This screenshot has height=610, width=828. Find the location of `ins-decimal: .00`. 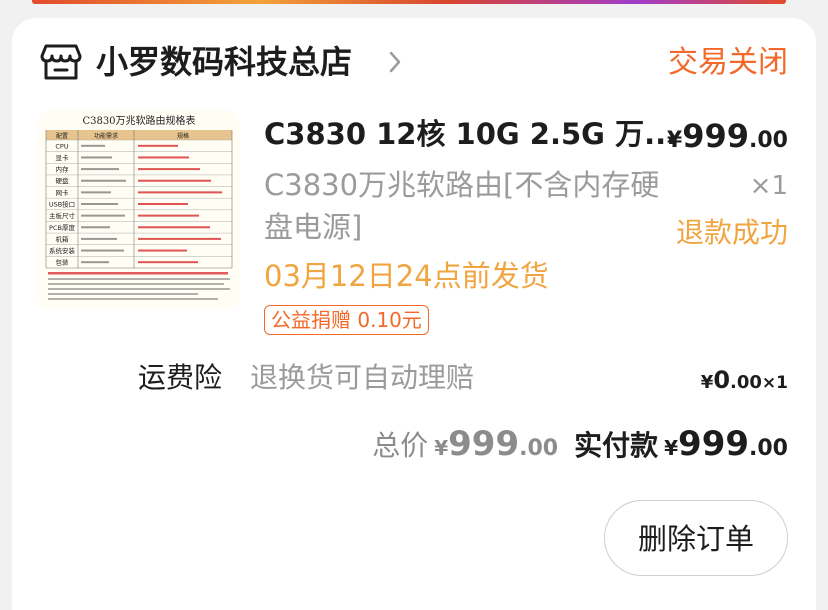

ins-decimal: .00 is located at coordinates (746, 382).